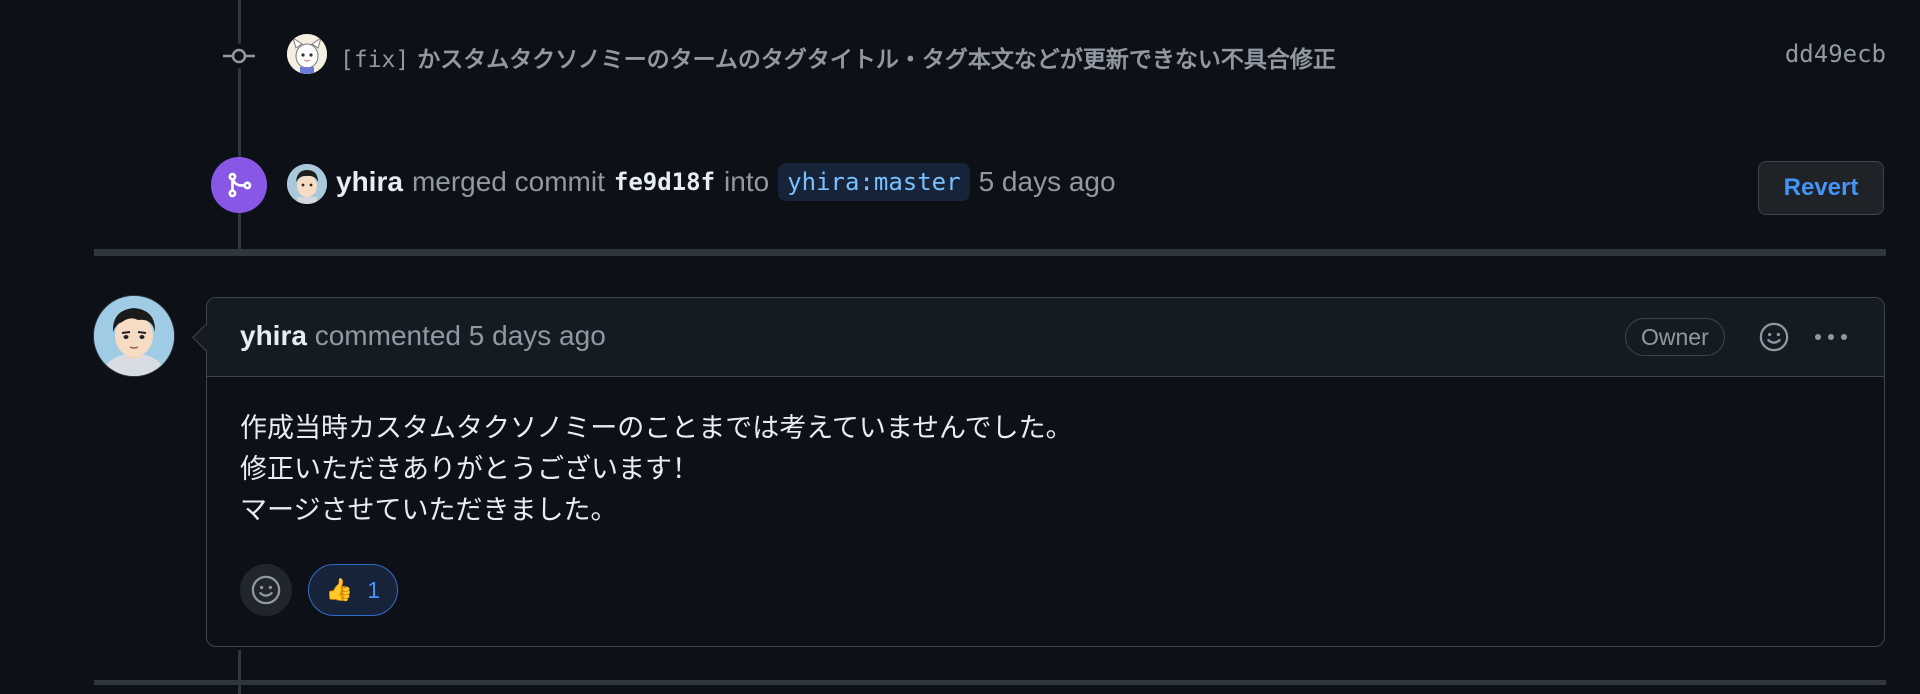 The width and height of the screenshot is (1920, 694). What do you see at coordinates (456, 335) in the screenshot?
I see `comment-timestamp-text: commented 5 days ago` at bounding box center [456, 335].